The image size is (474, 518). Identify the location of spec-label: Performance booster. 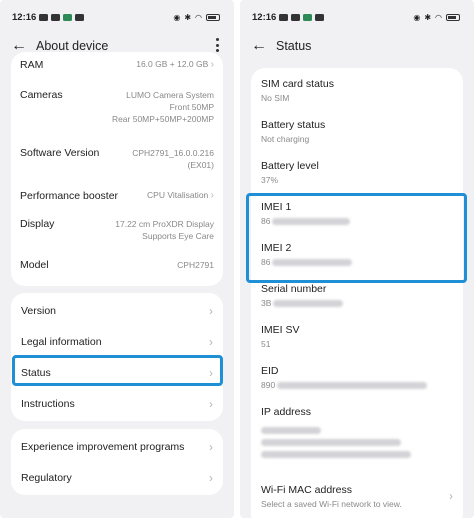
(69, 195).